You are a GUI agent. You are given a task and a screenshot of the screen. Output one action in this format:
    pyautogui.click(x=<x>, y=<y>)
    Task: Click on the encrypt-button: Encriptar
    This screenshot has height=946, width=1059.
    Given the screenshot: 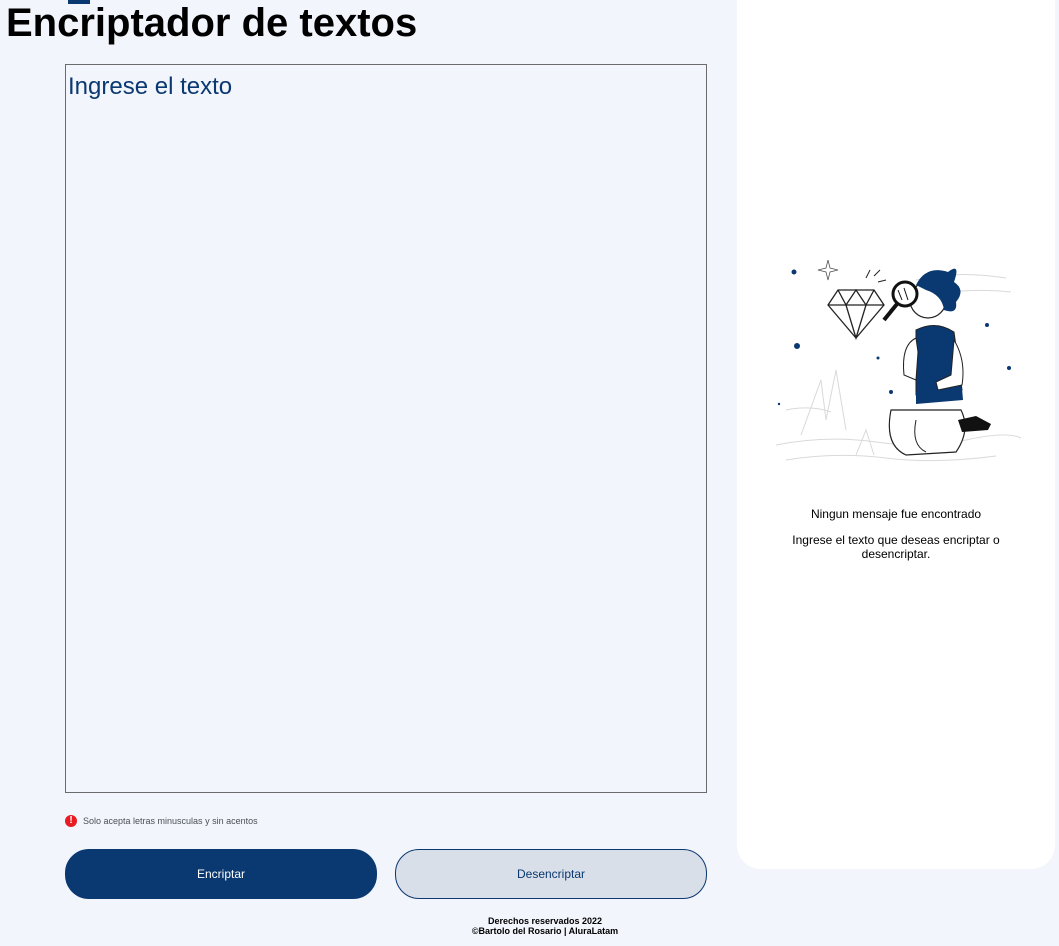 What is the action you would take?
    pyautogui.click(x=221, y=874)
    